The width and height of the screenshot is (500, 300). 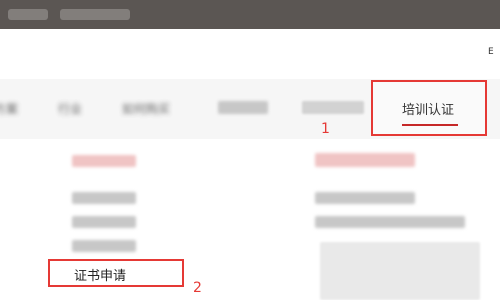 What do you see at coordinates (104, 161) in the screenshot?
I see `dropdown-heading-left` at bounding box center [104, 161].